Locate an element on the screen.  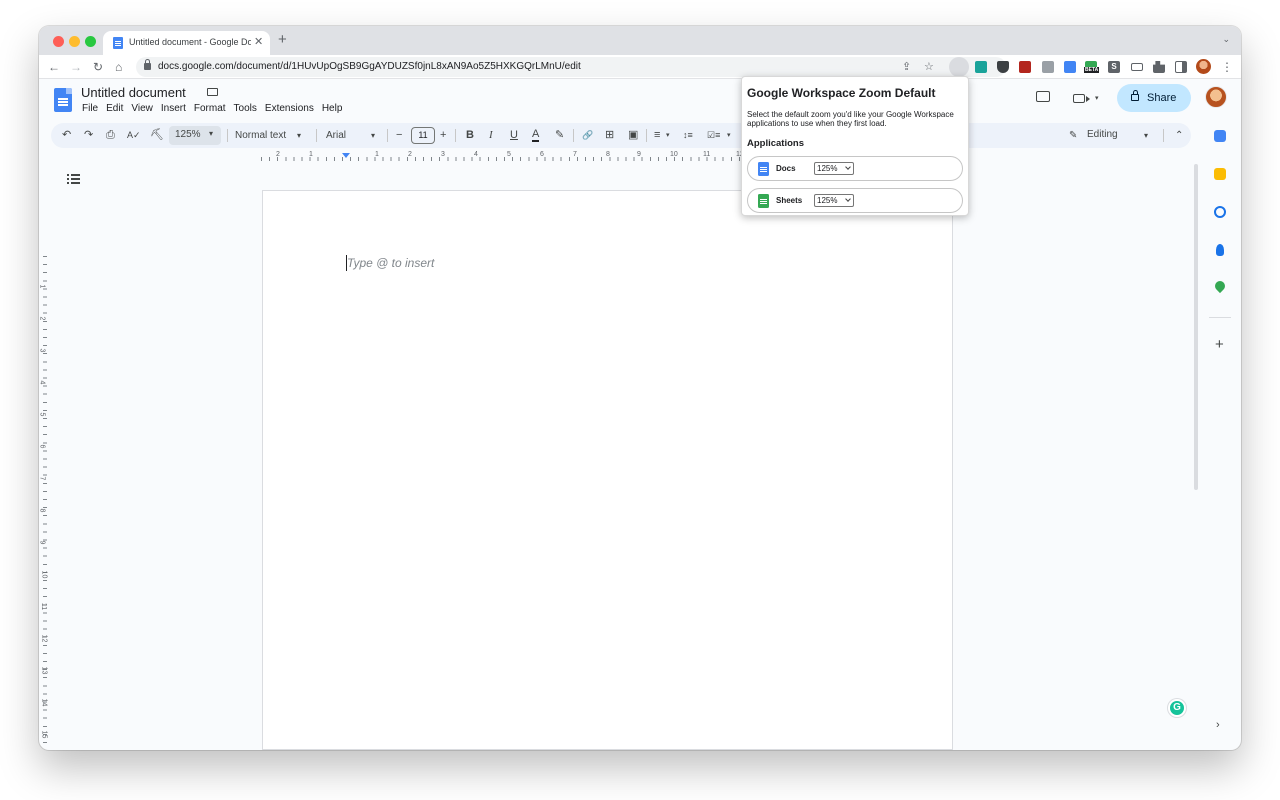
video-call-icon is located at coordinates (1081, 98).